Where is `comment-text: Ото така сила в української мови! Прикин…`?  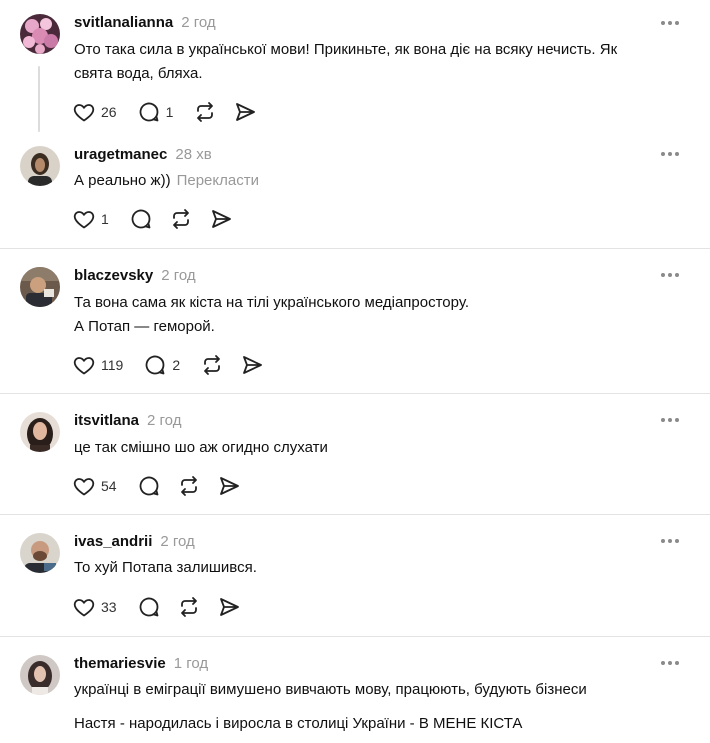 comment-text: Ото така сила в української мови! Прикин… is located at coordinates (377, 62).